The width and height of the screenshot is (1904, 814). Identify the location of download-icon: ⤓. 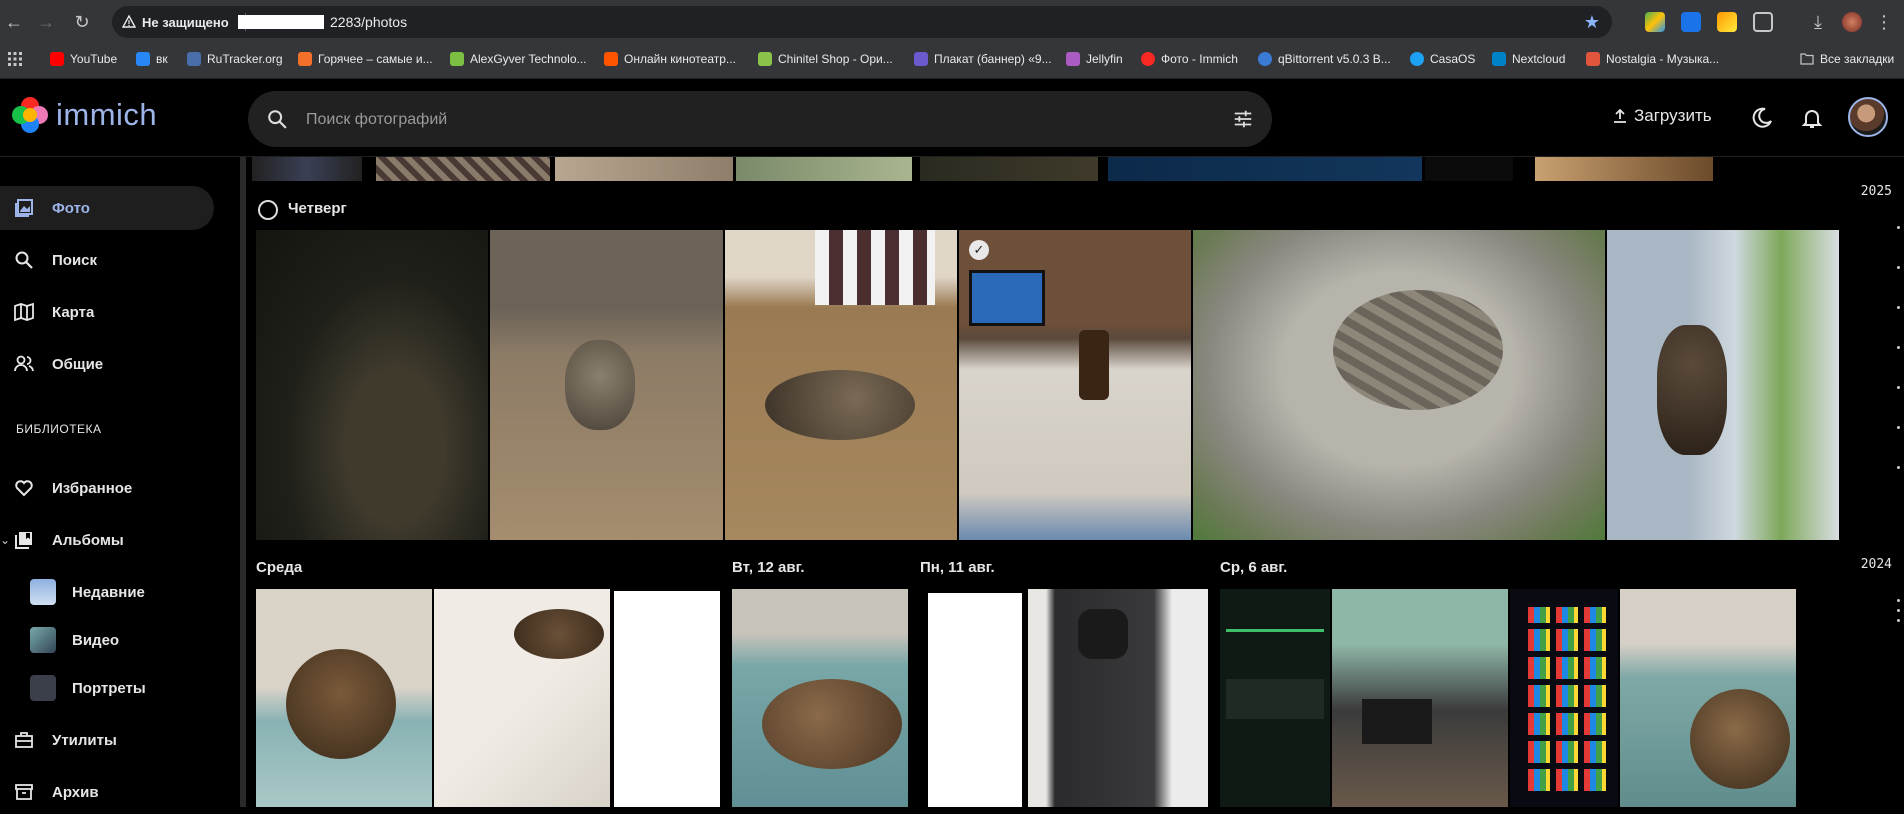
(1818, 22).